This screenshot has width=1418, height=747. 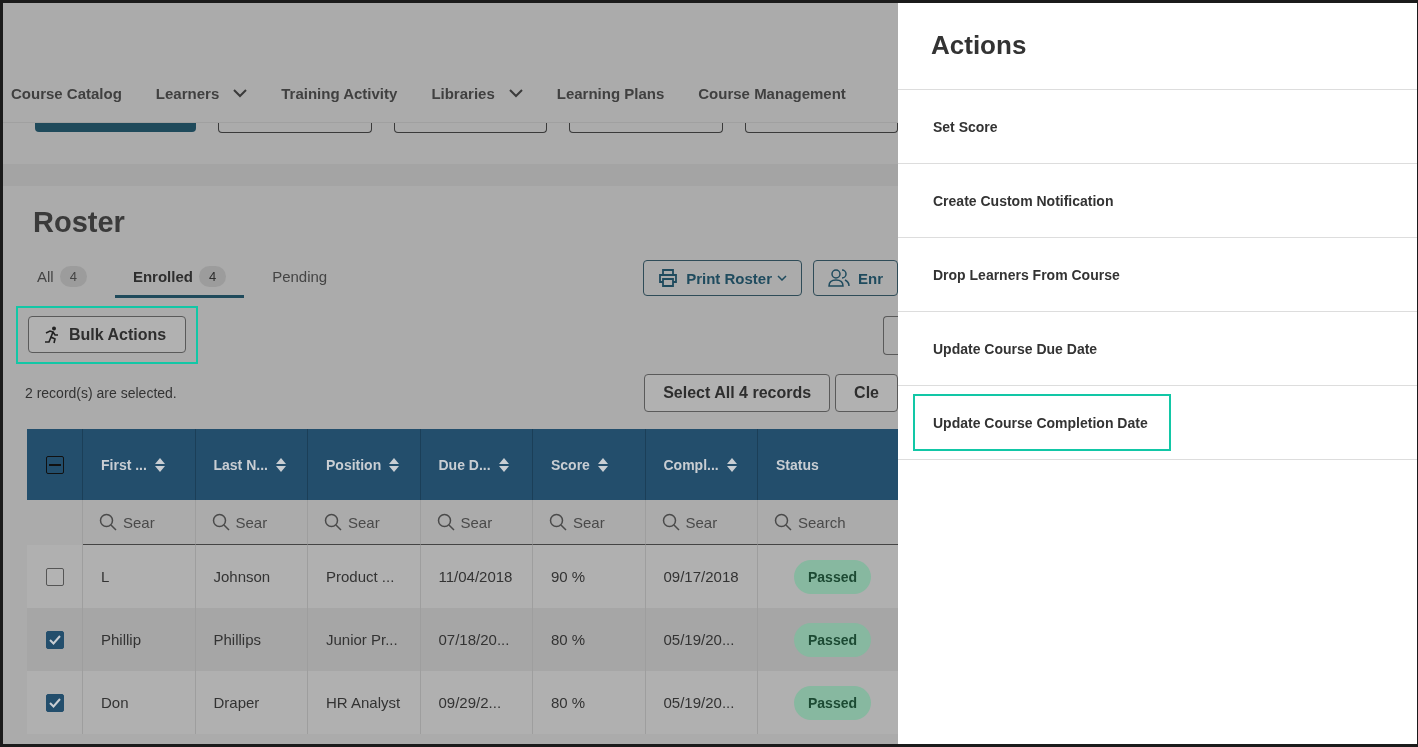 What do you see at coordinates (1042, 422) in the screenshot?
I see `action-menu-item: Update Course Completion Date` at bounding box center [1042, 422].